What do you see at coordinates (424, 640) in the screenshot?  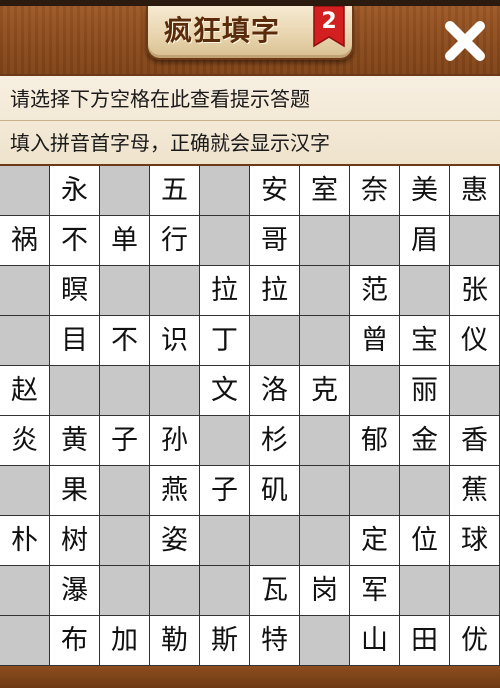 I see `grid-letter-cell: 田` at bounding box center [424, 640].